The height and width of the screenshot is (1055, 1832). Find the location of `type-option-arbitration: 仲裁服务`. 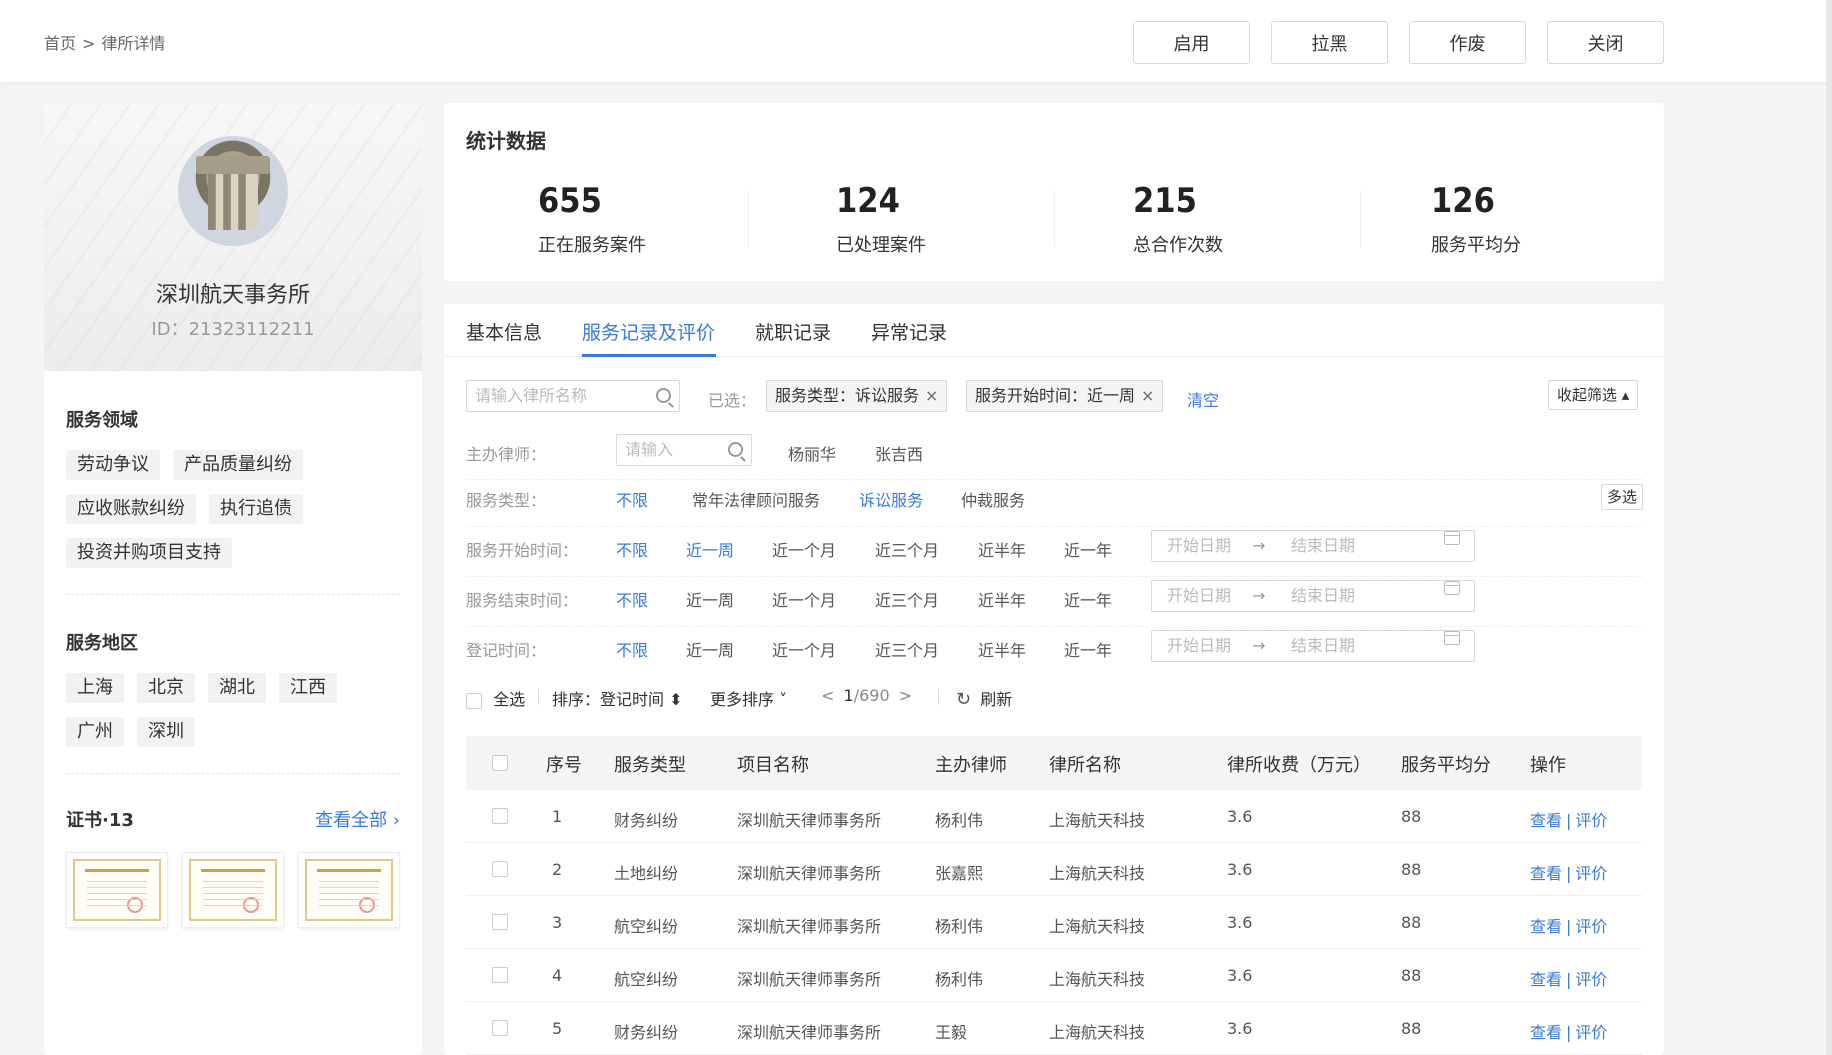

type-option-arbitration: 仲裁服务 is located at coordinates (993, 499).